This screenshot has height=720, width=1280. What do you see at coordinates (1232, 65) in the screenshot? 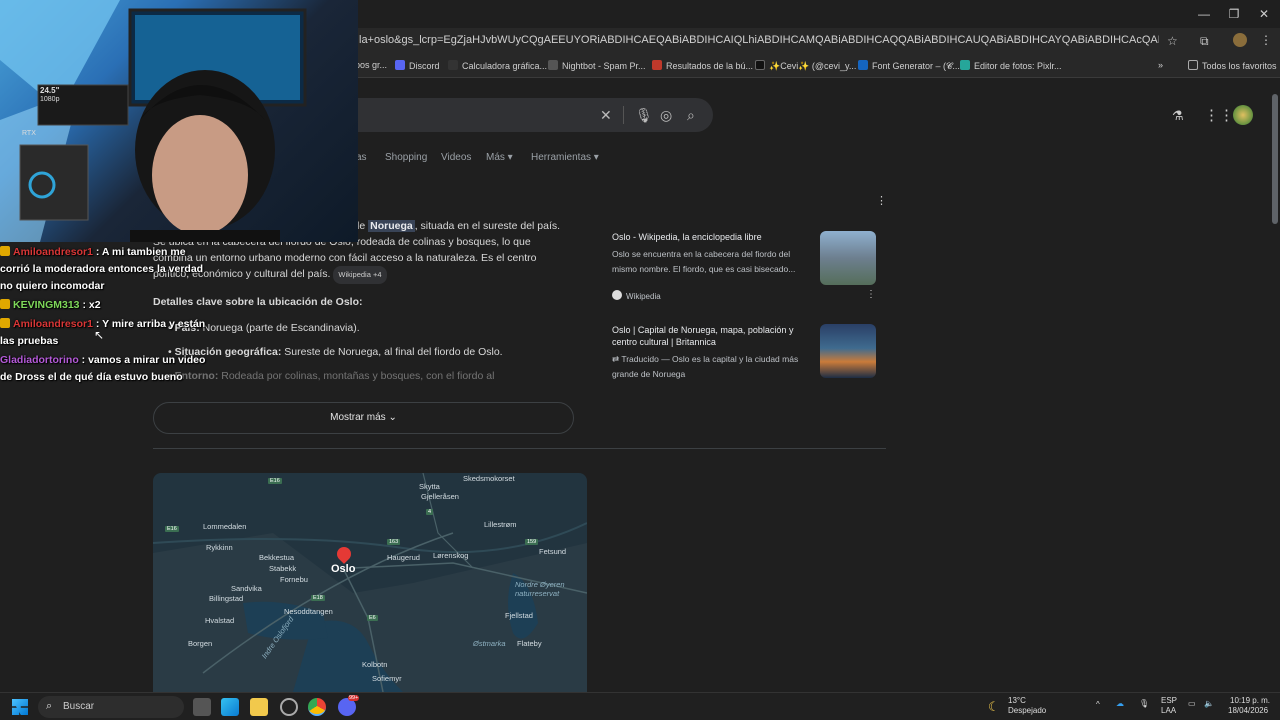
I see `all-bookmarks: Todos los favoritos` at bounding box center [1232, 65].